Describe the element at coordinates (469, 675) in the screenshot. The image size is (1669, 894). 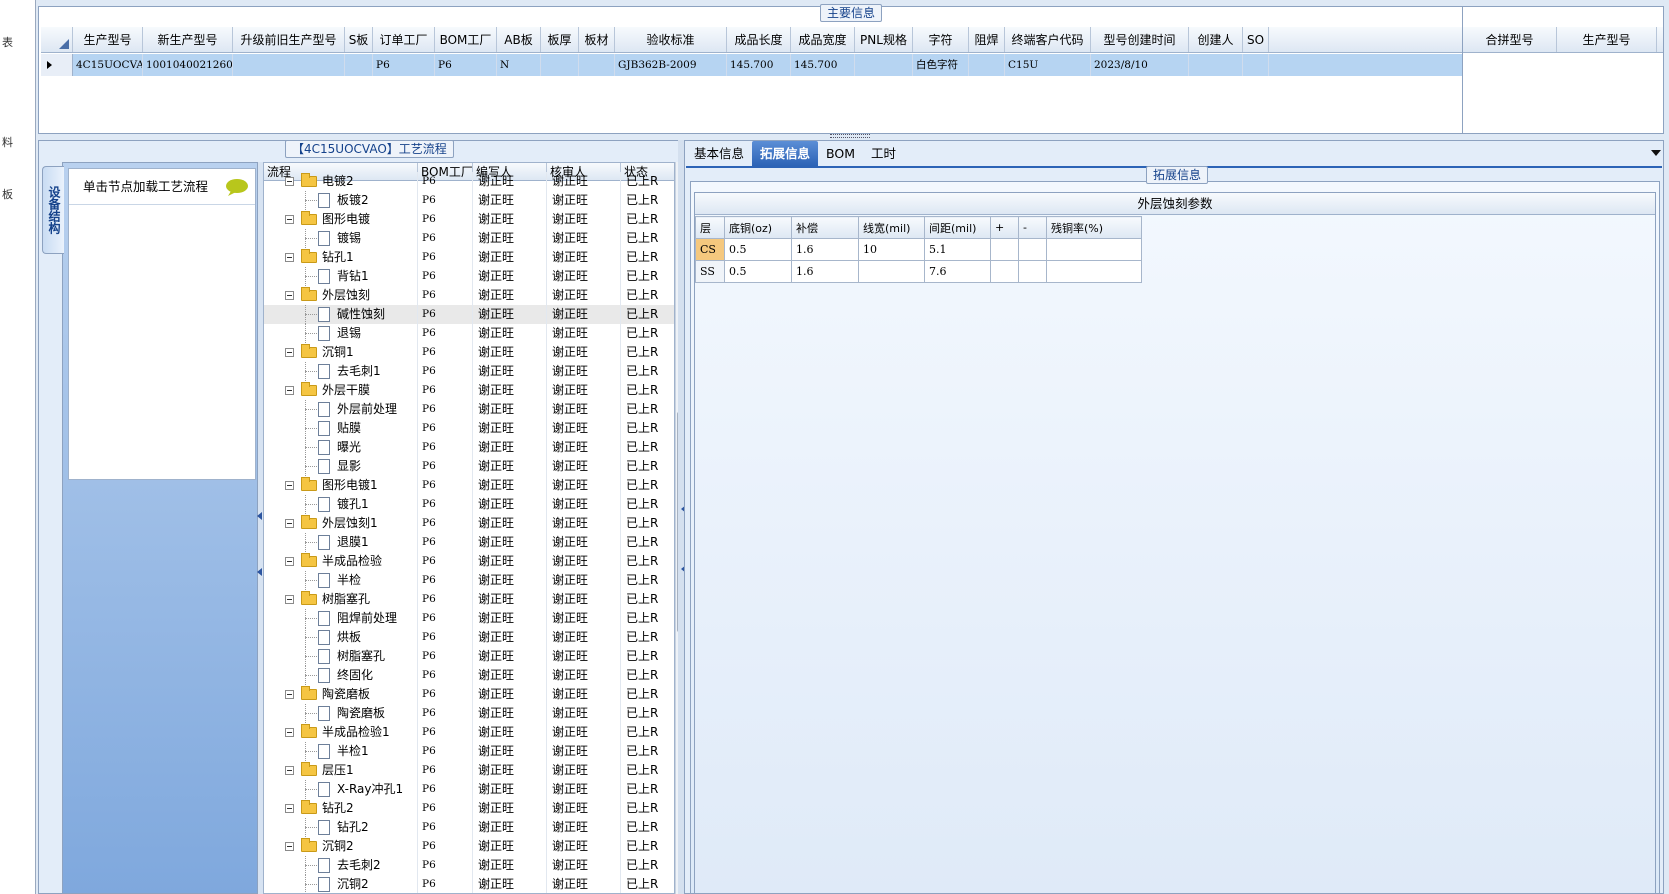
I see `tree-node-step: 终固化 P6 谢正旺 谢正旺 已上R` at that location.